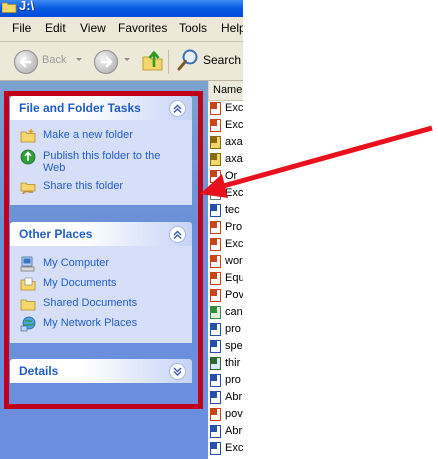 This screenshot has height=459, width=438. I want to click on file-row: pov, so click(225, 415).